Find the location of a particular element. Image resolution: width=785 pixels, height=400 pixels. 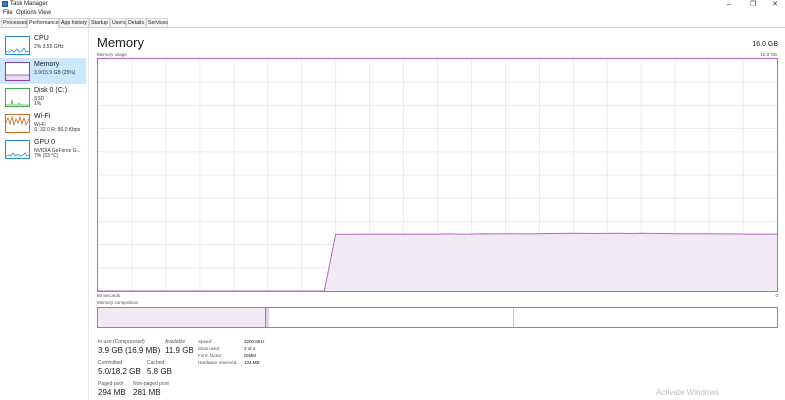

available-value: 11.9 GB is located at coordinates (179, 350).